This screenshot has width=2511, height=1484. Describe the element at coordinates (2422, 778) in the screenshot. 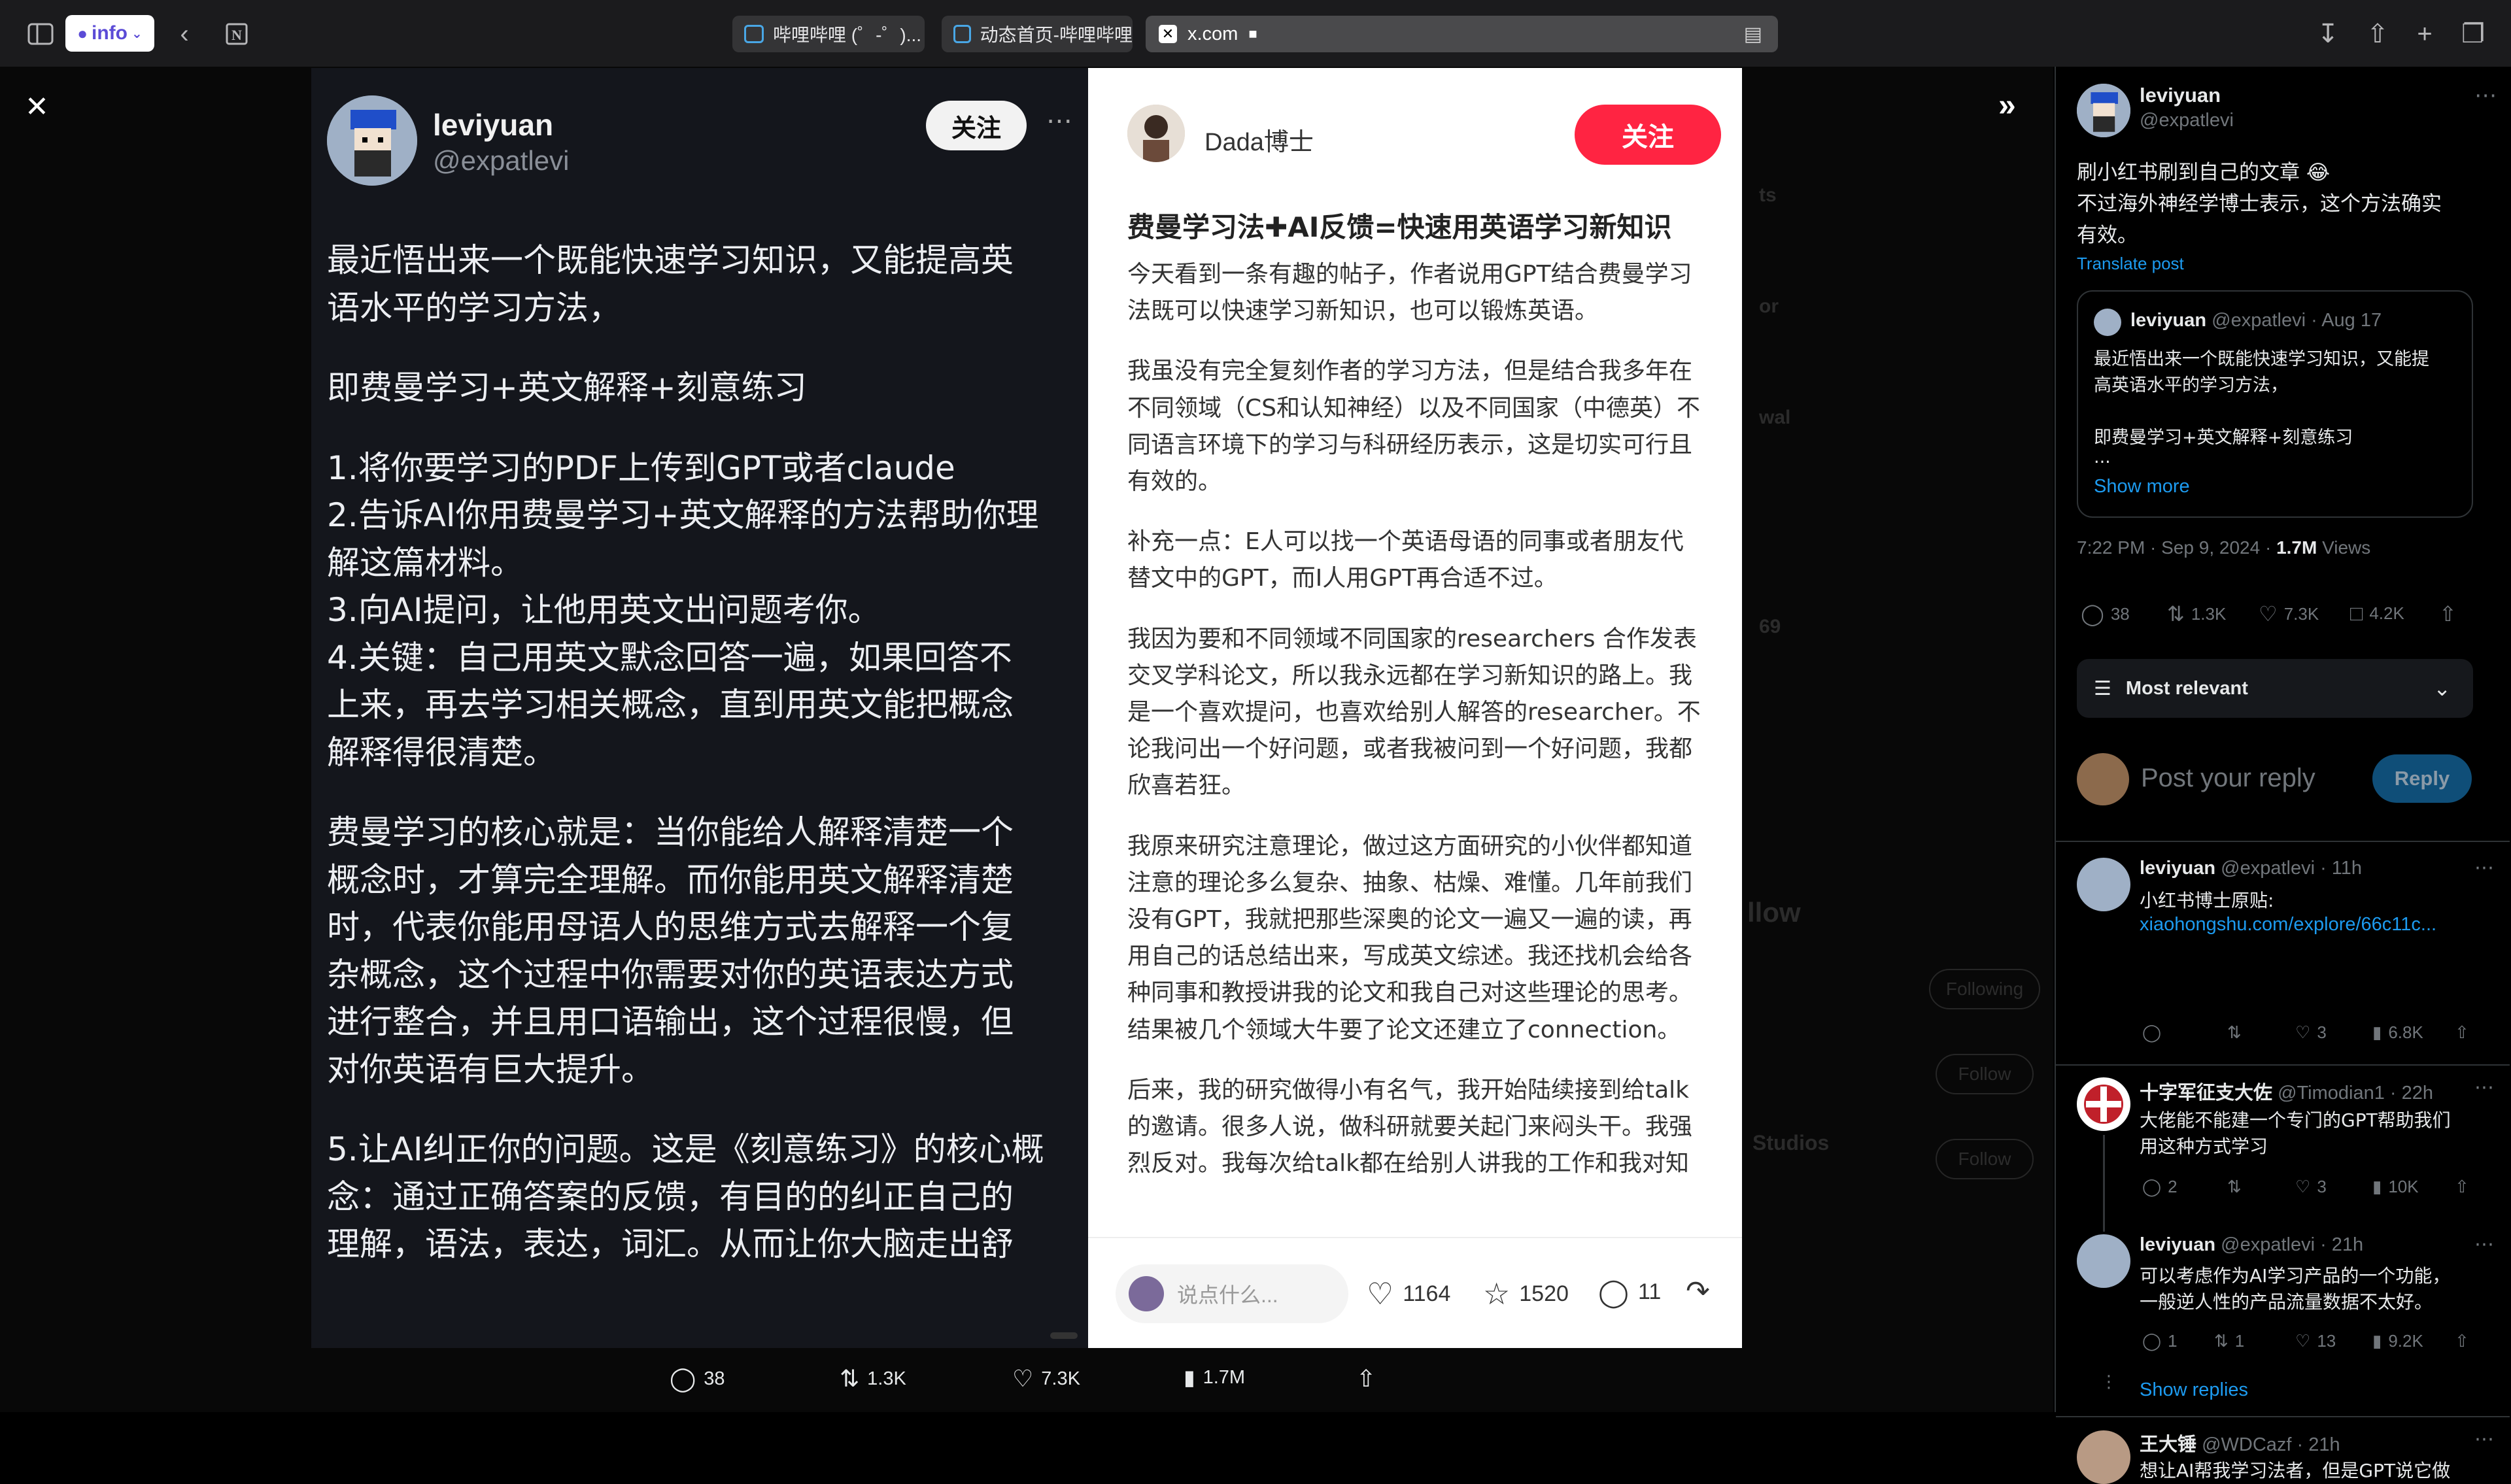

I see `reply-button: Reply` at that location.